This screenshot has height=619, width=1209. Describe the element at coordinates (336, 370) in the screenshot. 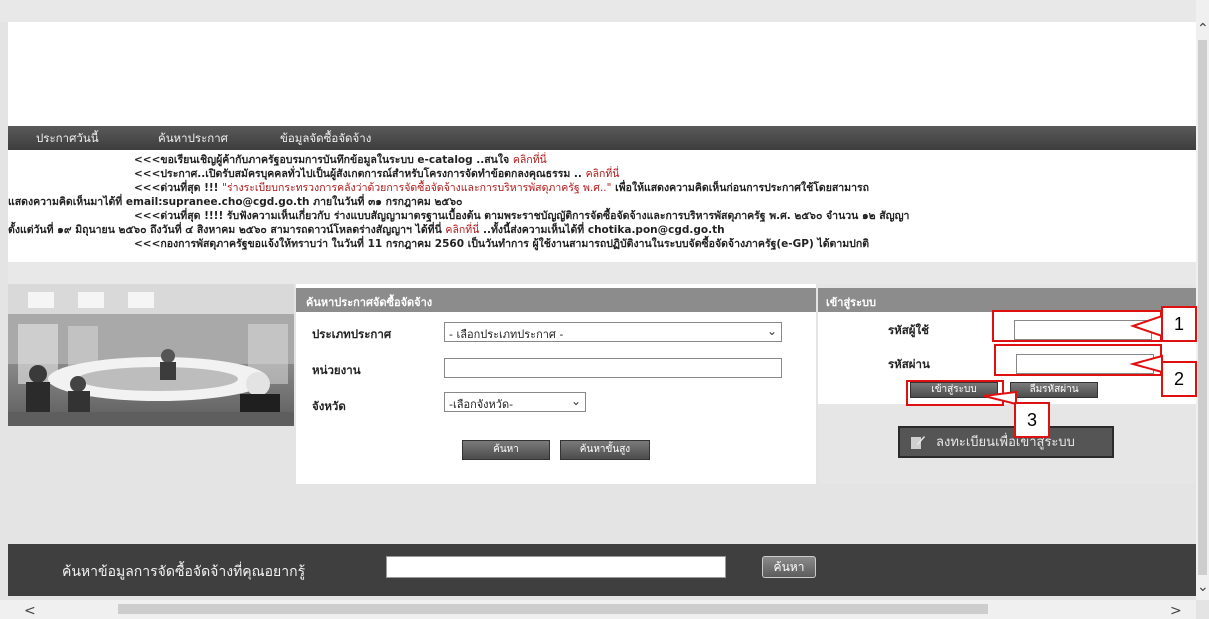

I see `agency-label: หน่วยงาน` at that location.